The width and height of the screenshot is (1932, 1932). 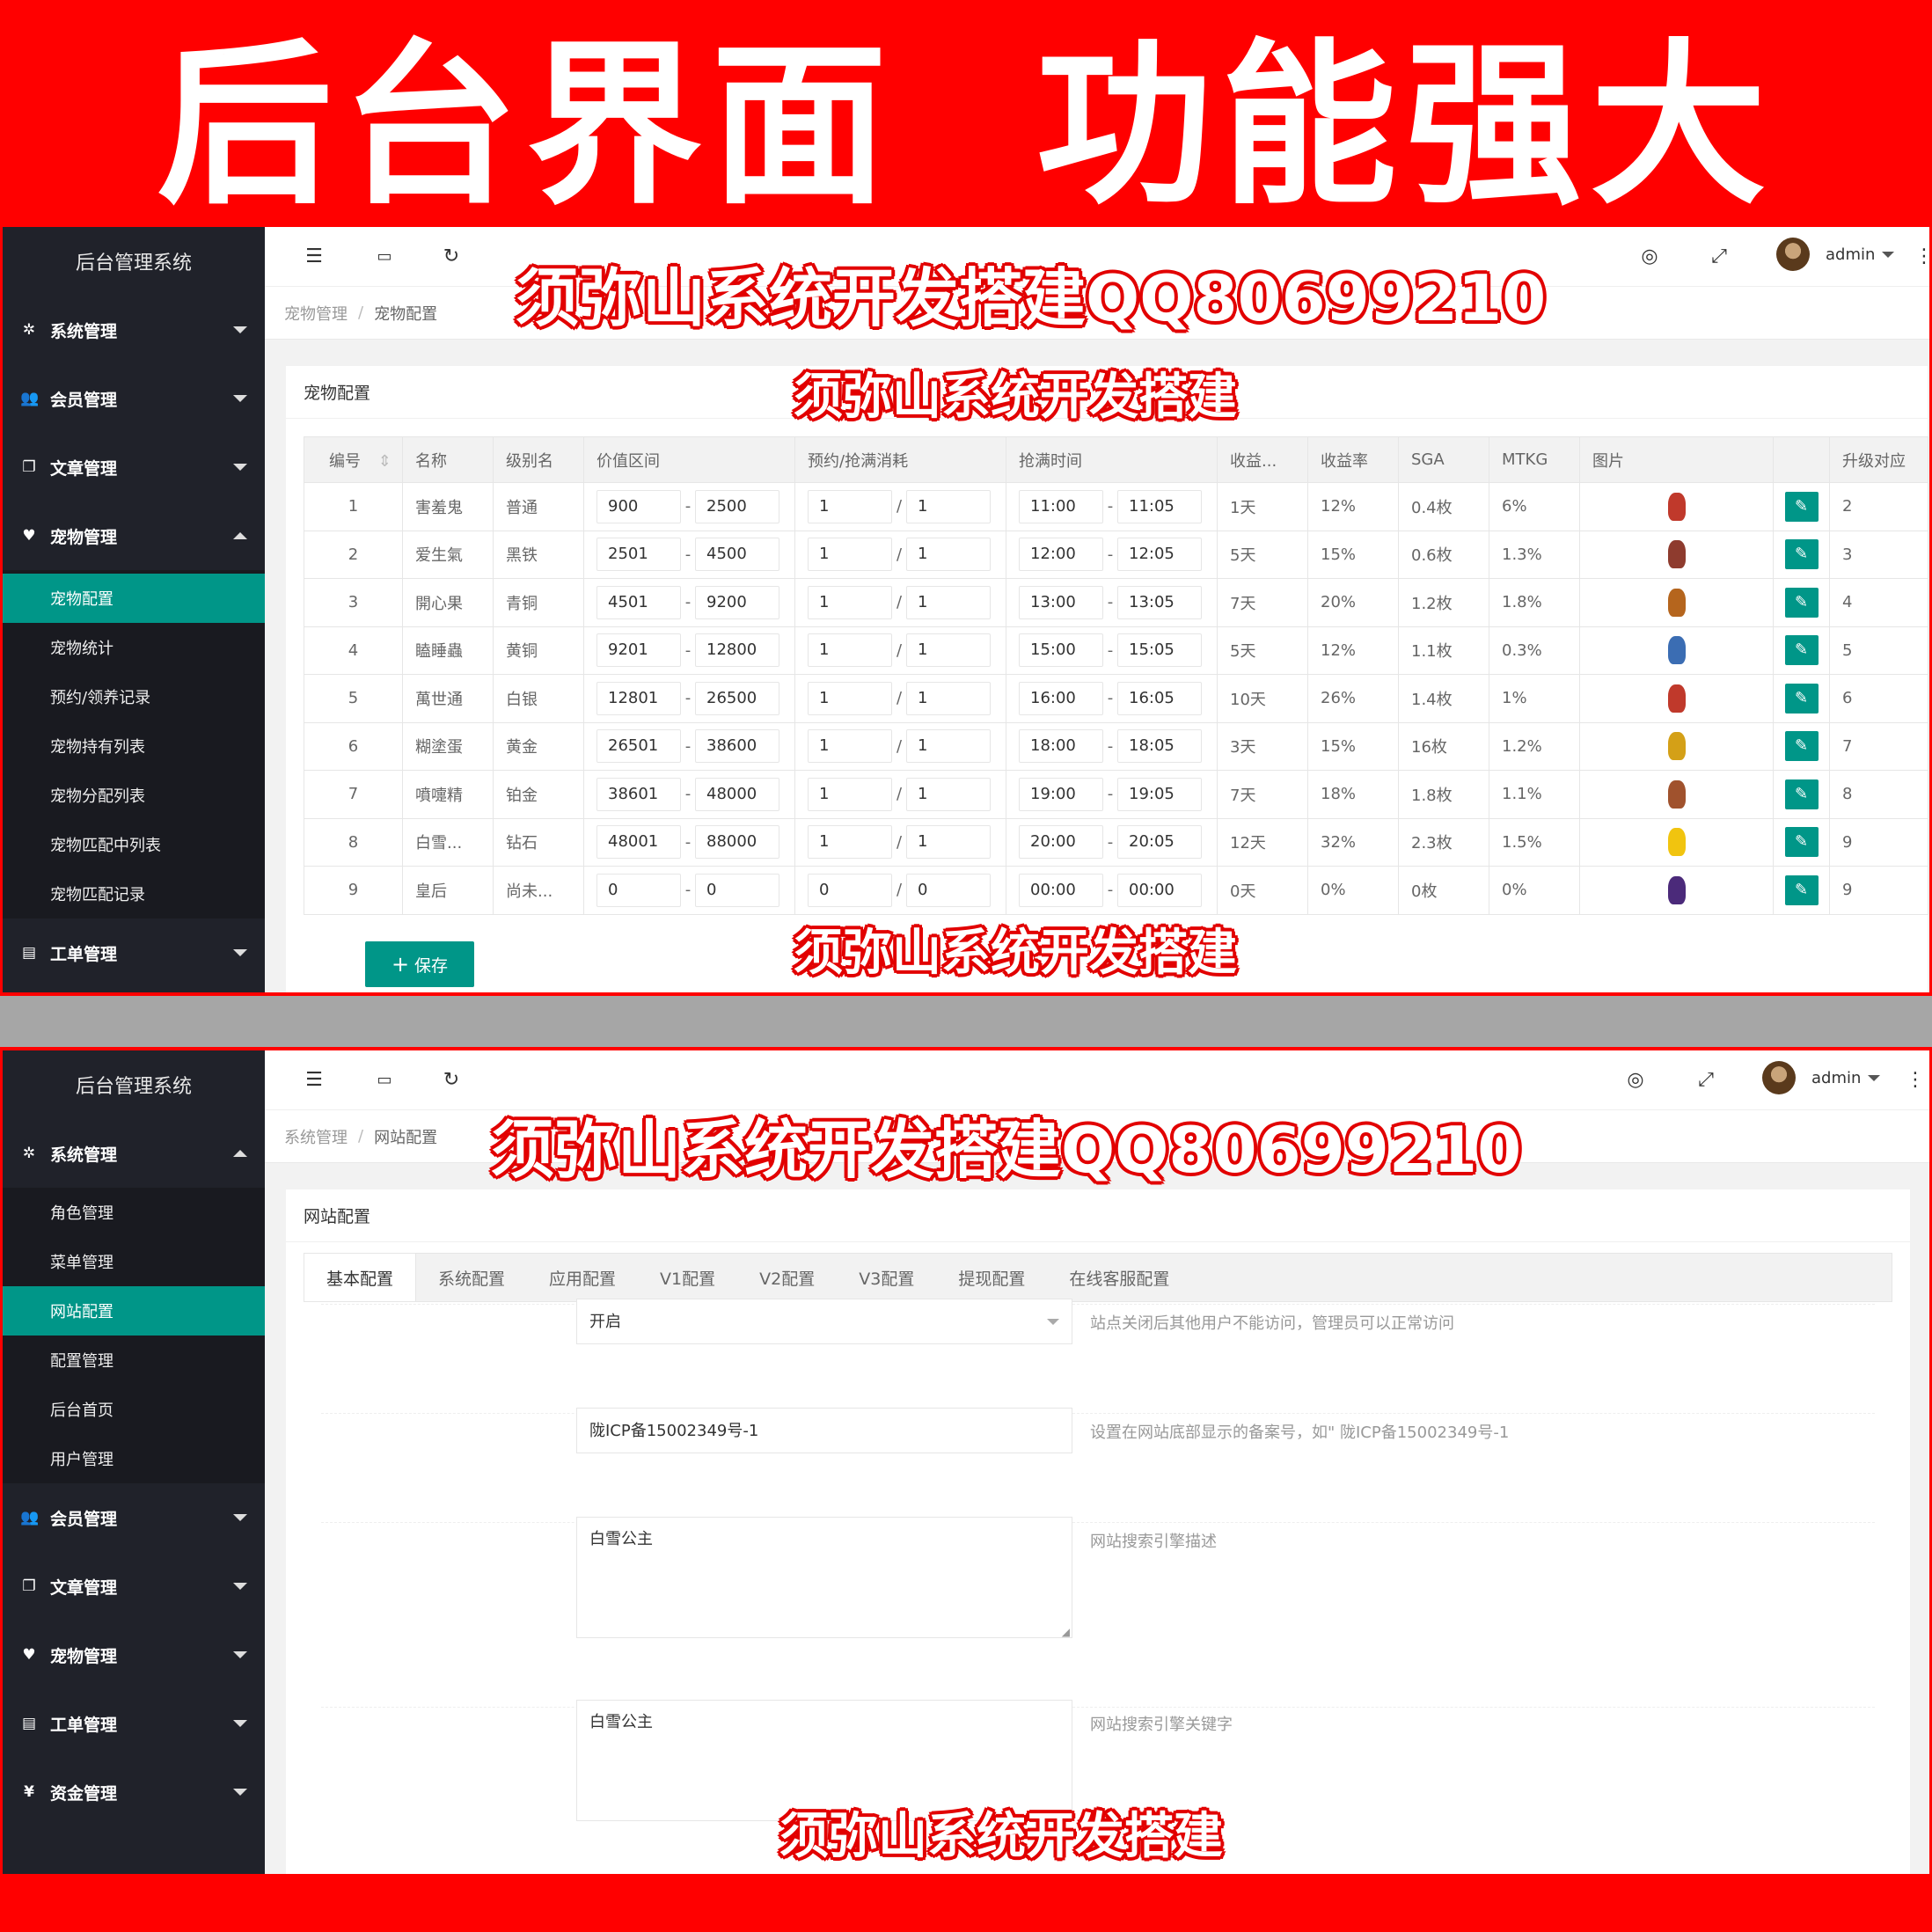 I want to click on value-range-start-input: 0, so click(x=638, y=890).